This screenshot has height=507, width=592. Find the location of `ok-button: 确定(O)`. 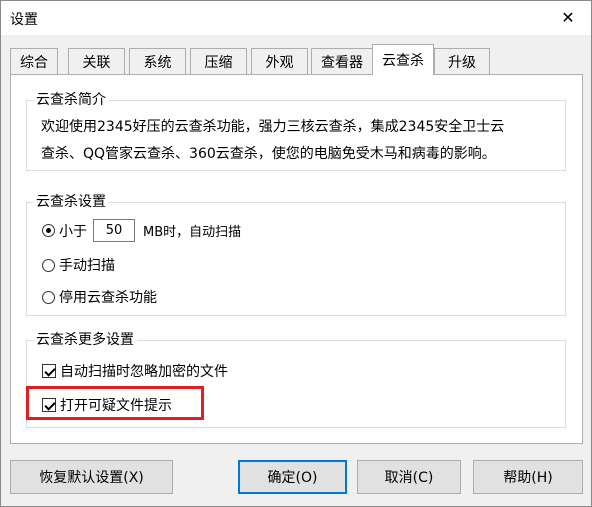

ok-button: 确定(O) is located at coordinates (292, 477).